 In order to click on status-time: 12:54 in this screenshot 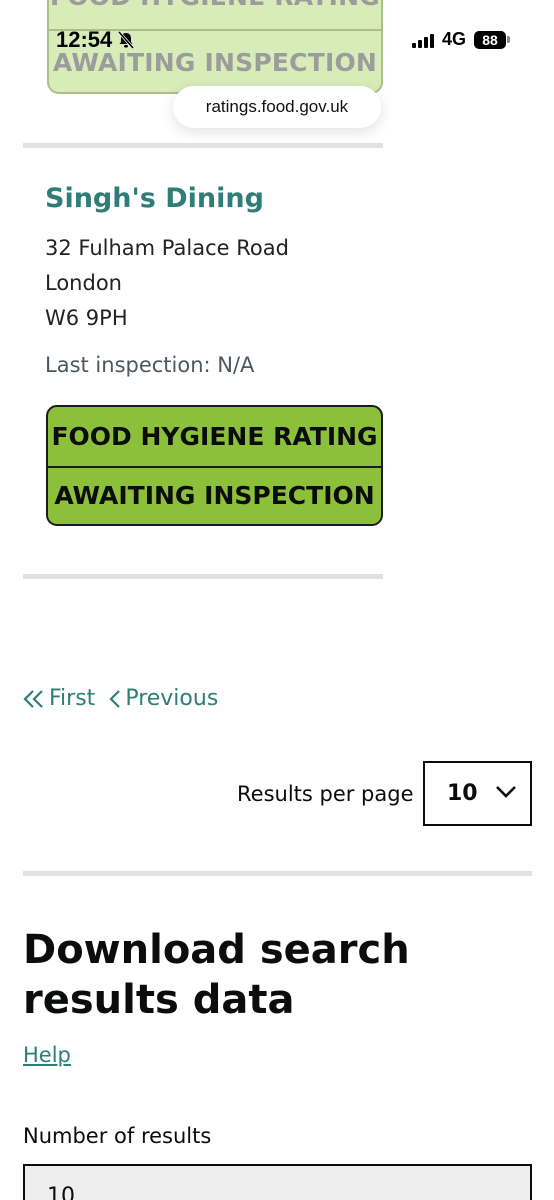, I will do `click(96, 40)`.